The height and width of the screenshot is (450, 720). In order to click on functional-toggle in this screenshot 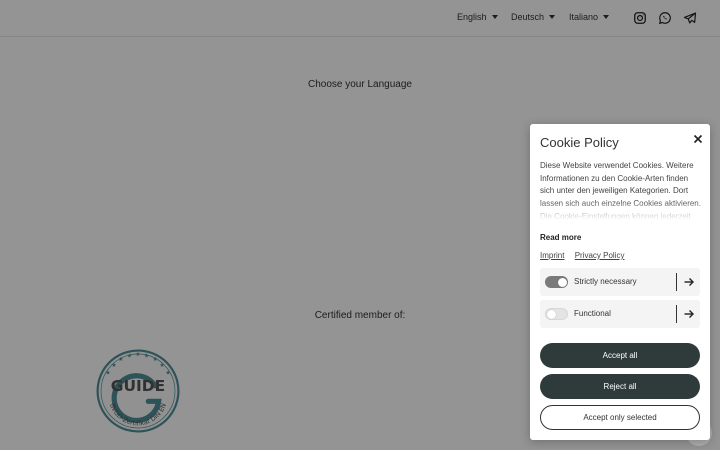, I will do `click(556, 314)`.